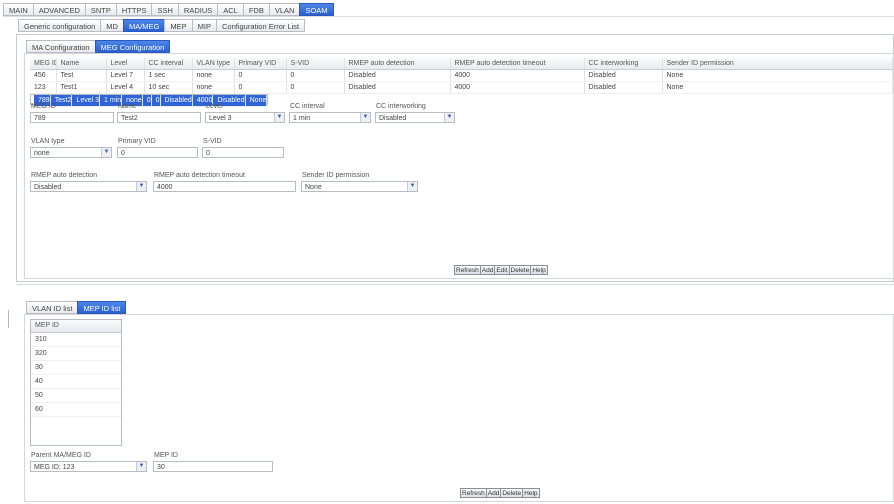  Describe the element at coordinates (397, 64) in the screenshot. I see `column-header-rmep-auto-detection: RMEP auto detection` at that location.